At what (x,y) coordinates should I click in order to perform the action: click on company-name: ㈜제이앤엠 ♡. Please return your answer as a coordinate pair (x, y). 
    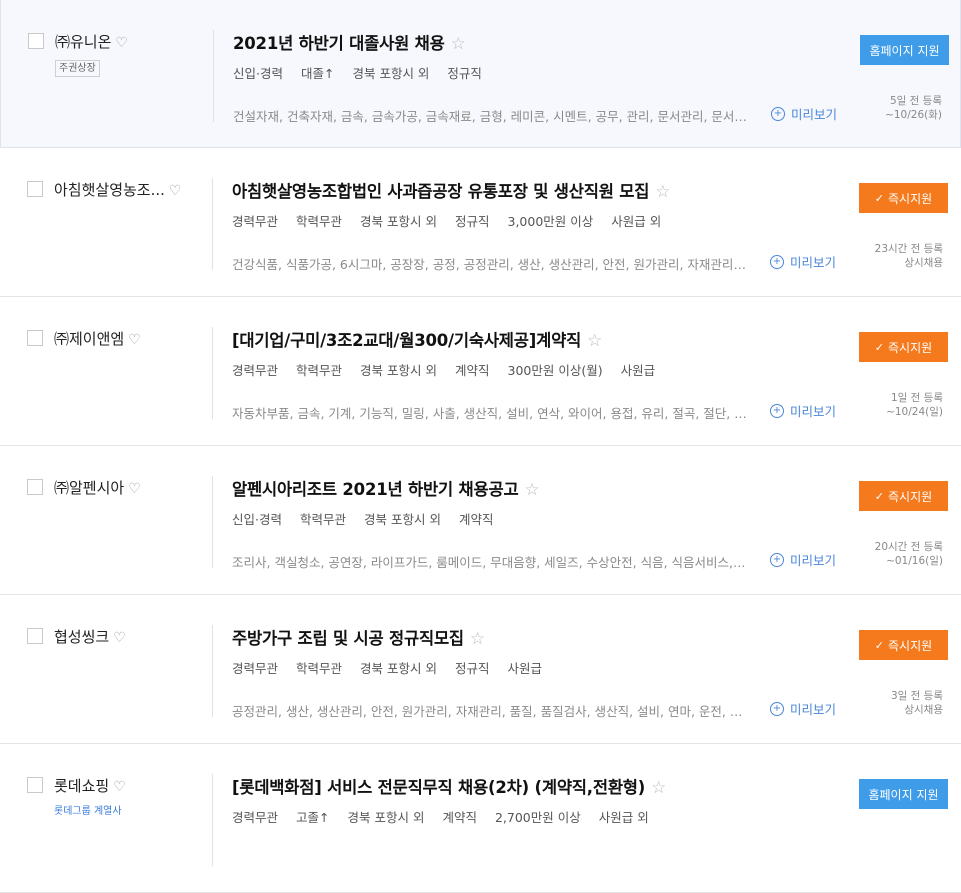
    Looking at the image, I should click on (97, 338).